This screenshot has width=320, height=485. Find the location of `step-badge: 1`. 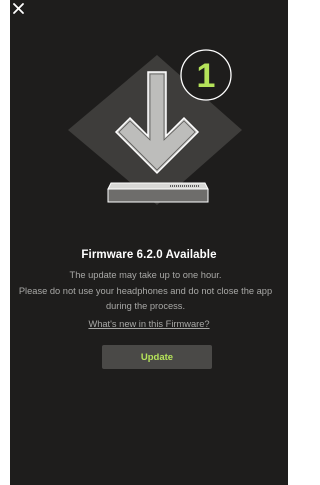

step-badge: 1 is located at coordinates (206, 75).